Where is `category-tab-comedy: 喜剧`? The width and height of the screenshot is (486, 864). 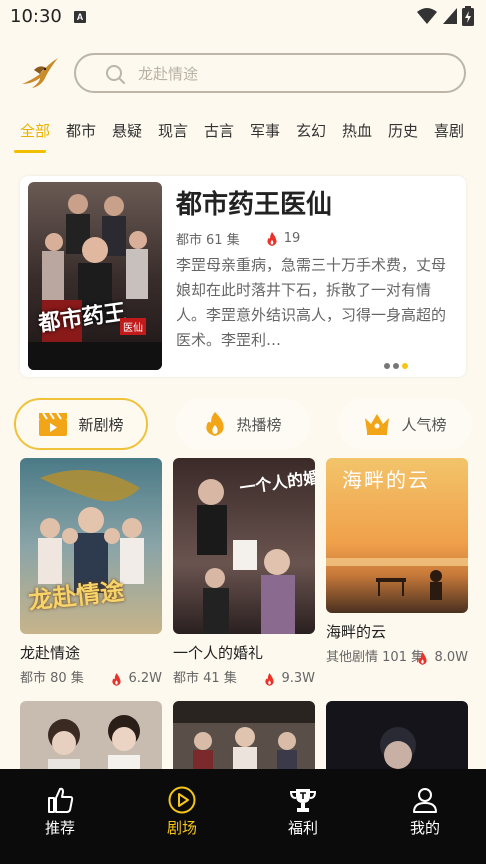 category-tab-comedy: 喜剧 is located at coordinates (449, 130).